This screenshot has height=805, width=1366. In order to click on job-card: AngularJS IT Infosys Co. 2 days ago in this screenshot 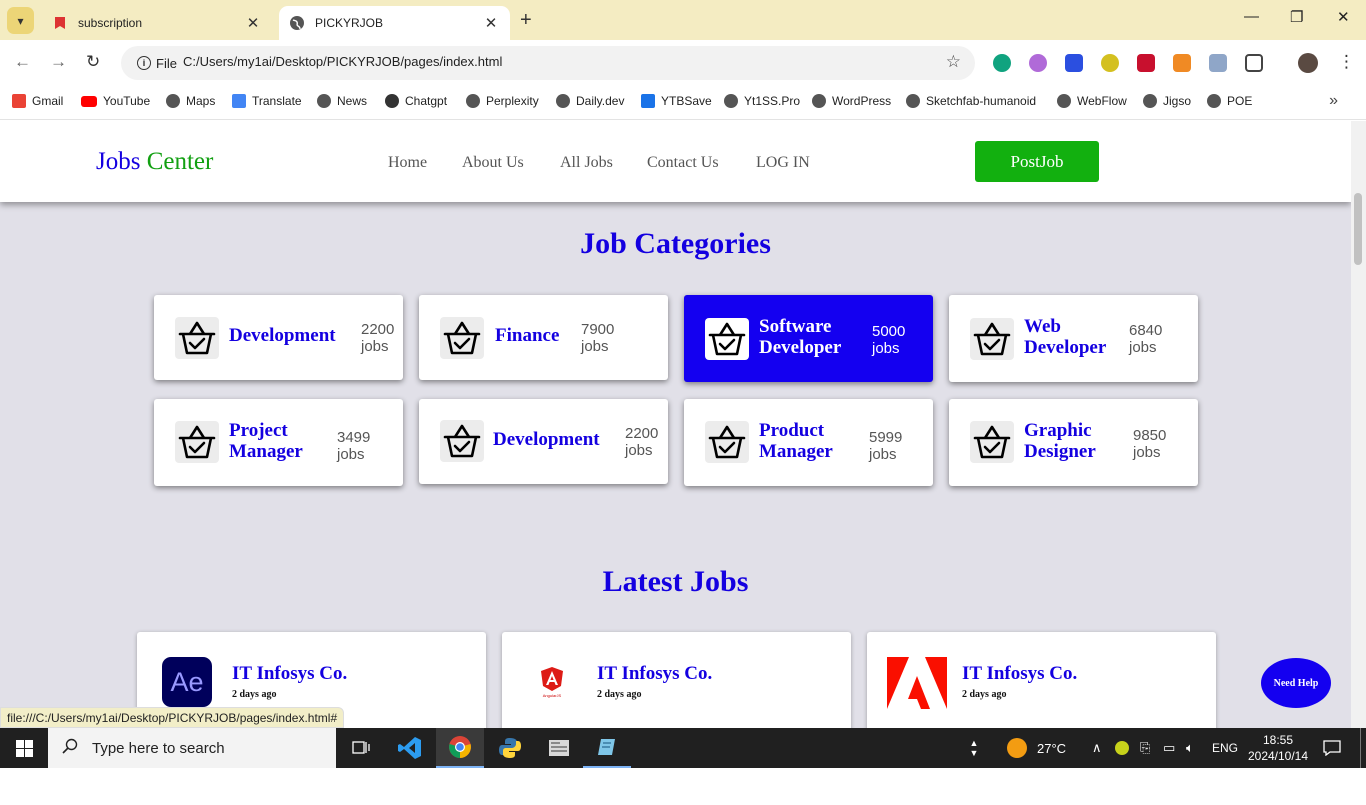, I will do `click(676, 680)`.